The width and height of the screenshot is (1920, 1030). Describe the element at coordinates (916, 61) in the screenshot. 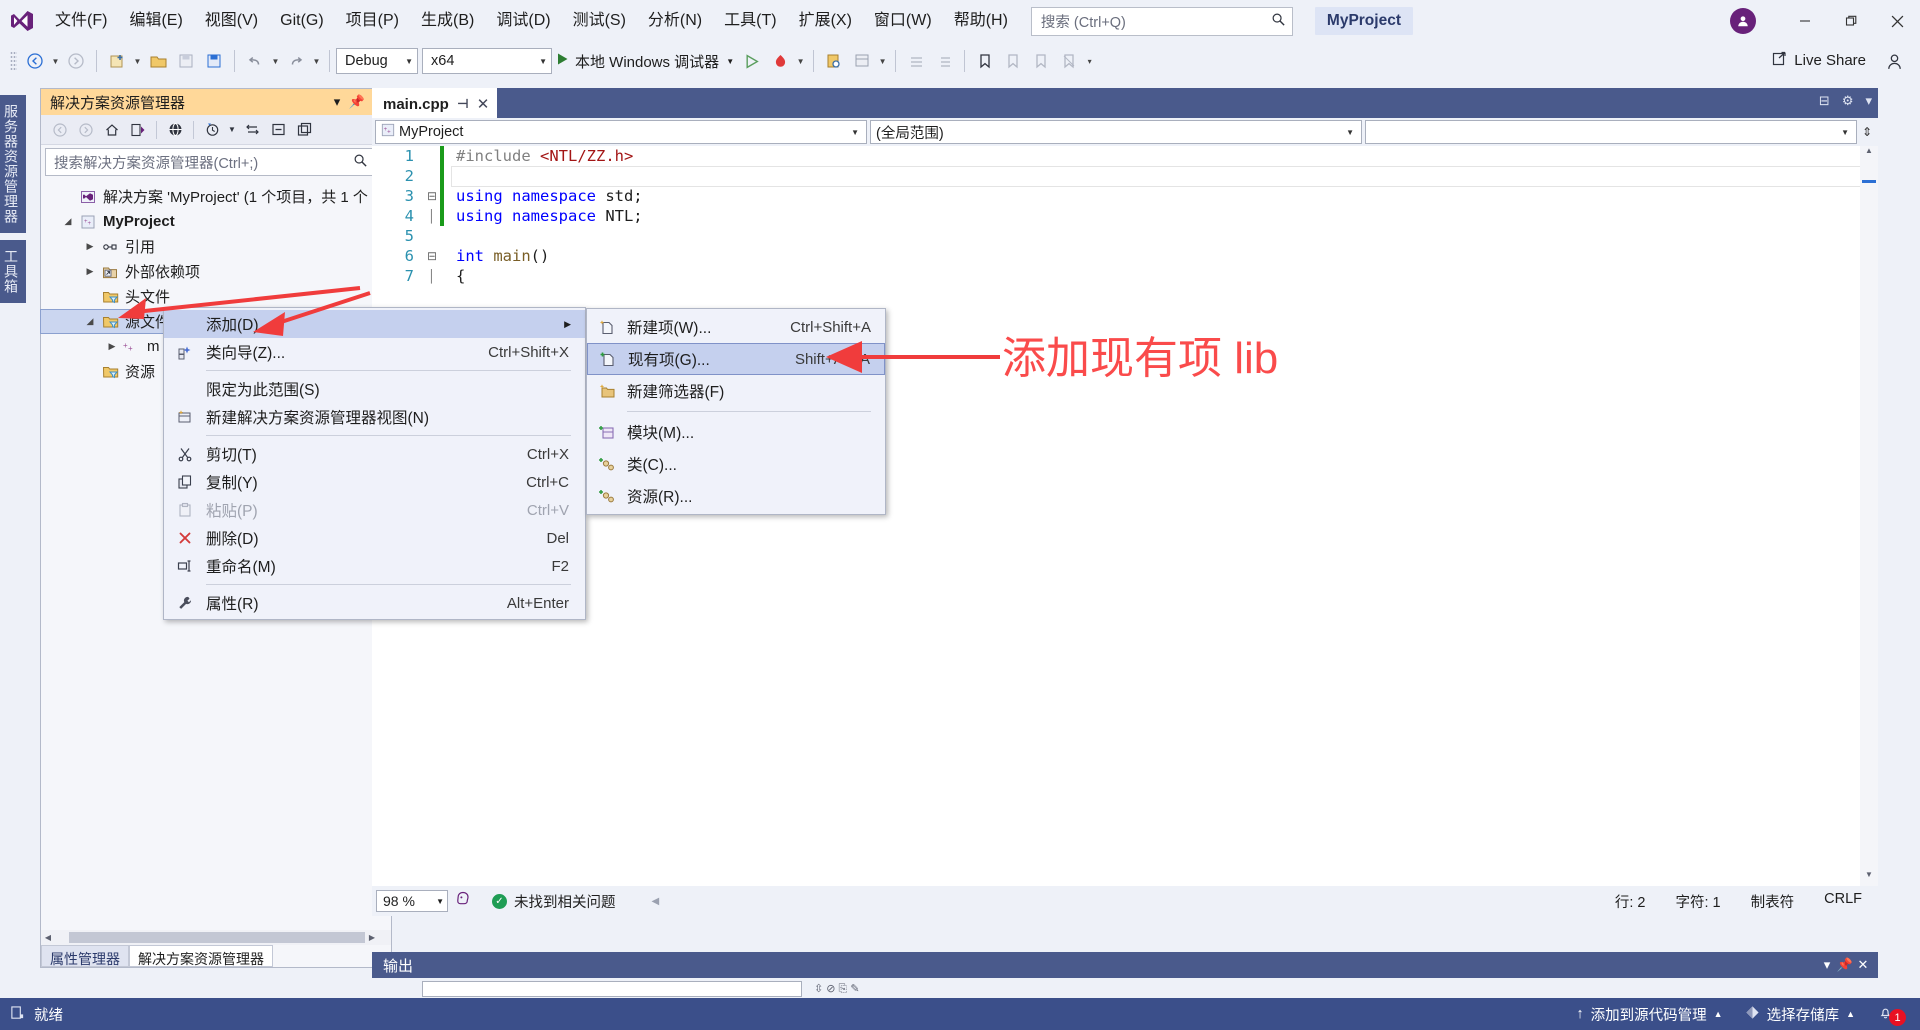

I see `comment-lines-icon` at that location.